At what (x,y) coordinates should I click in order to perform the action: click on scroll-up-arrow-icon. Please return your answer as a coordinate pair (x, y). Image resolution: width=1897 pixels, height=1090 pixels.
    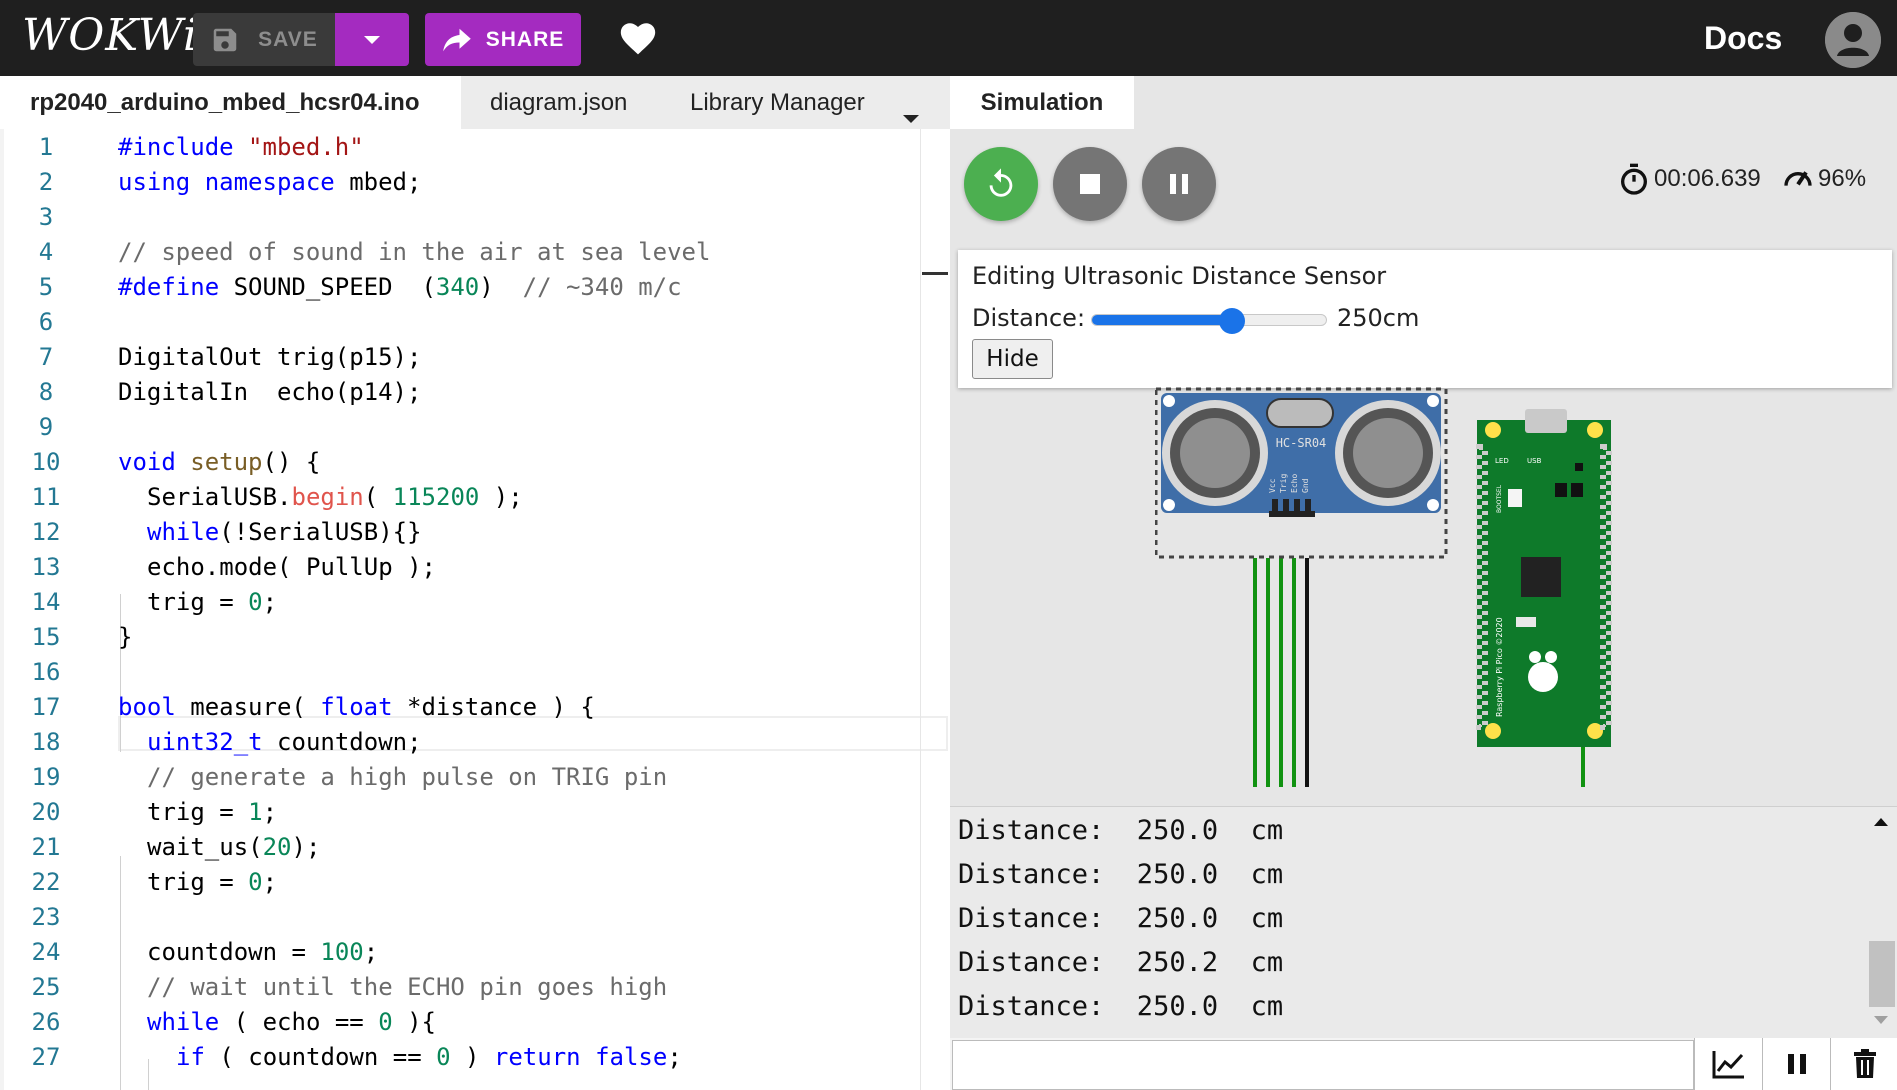
    Looking at the image, I should click on (1881, 822).